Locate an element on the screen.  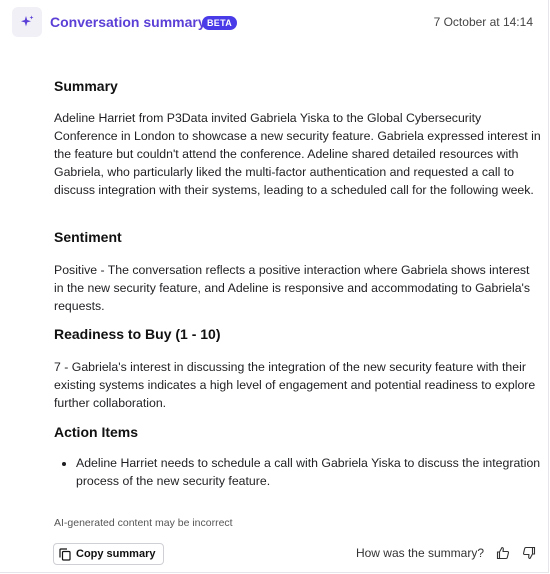
feedback-question: How was the summary? is located at coordinates (419, 553).